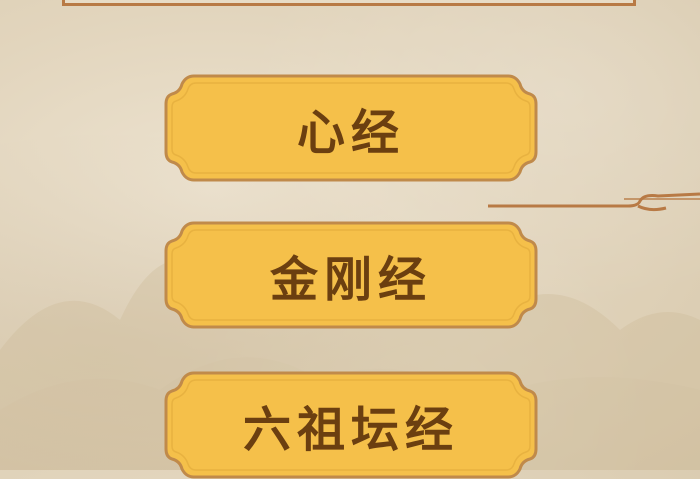  I want to click on button-label: 六祖坛经, so click(350, 430).